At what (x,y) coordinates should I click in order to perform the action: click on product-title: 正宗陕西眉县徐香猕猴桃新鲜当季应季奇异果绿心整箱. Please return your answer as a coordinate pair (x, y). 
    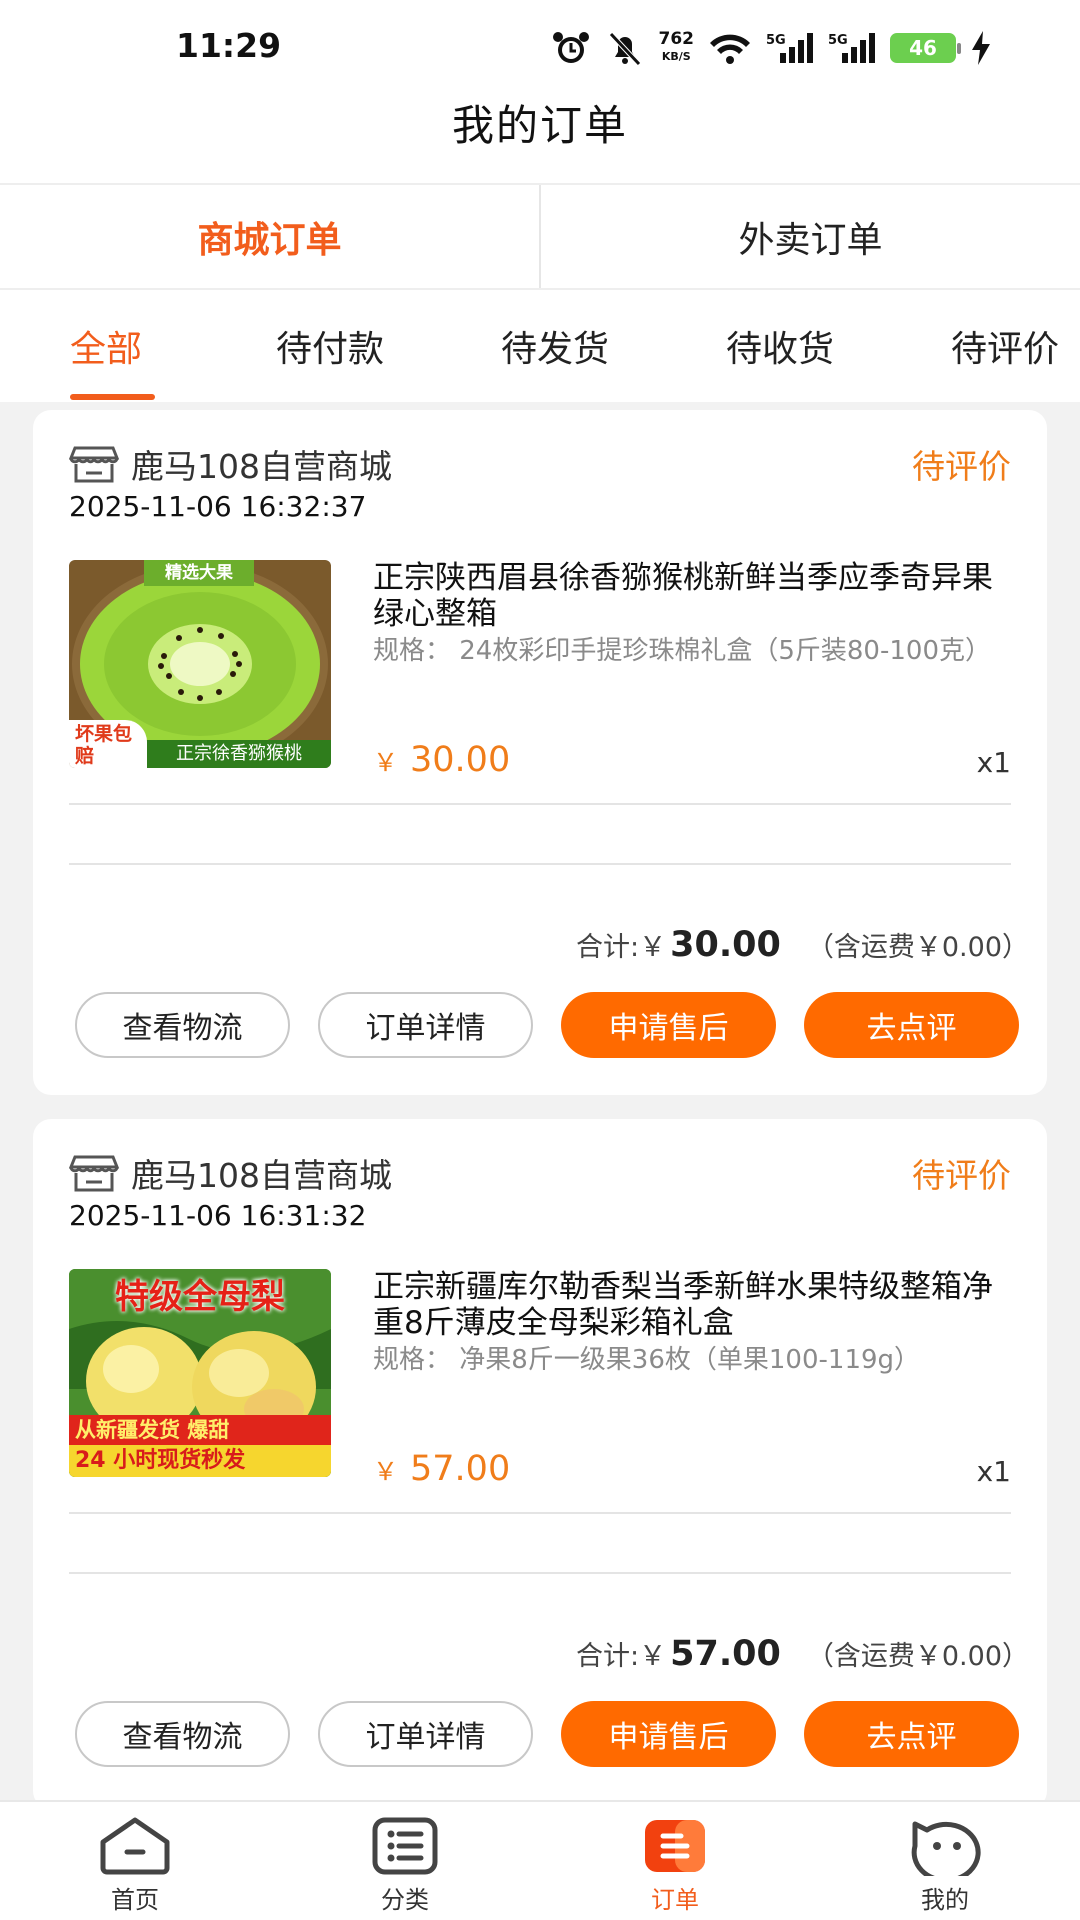
    Looking at the image, I should click on (693, 596).